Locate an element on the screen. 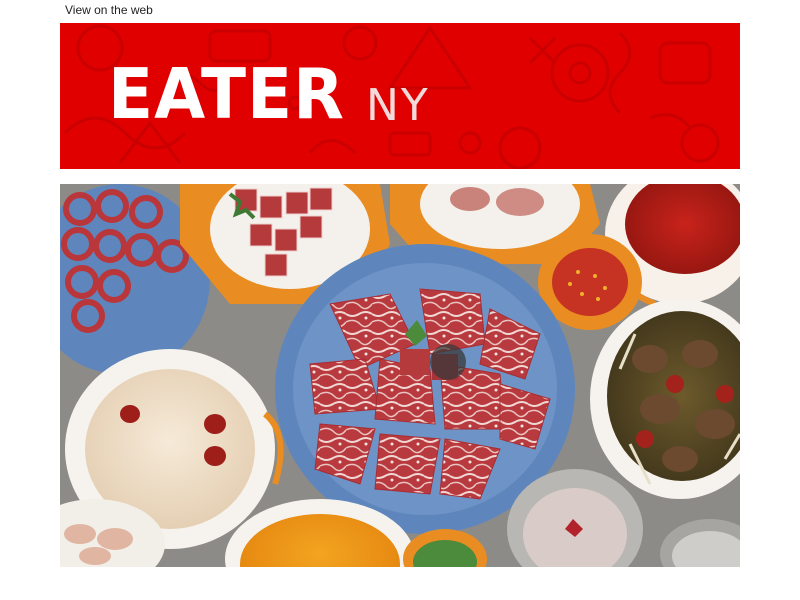 The image size is (800, 600). city-label: NY is located at coordinates (398, 105).